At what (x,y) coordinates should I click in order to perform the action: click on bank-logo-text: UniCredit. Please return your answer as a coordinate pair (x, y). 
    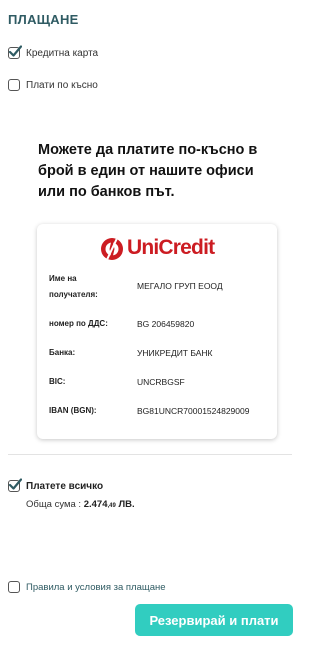
    Looking at the image, I should click on (171, 247).